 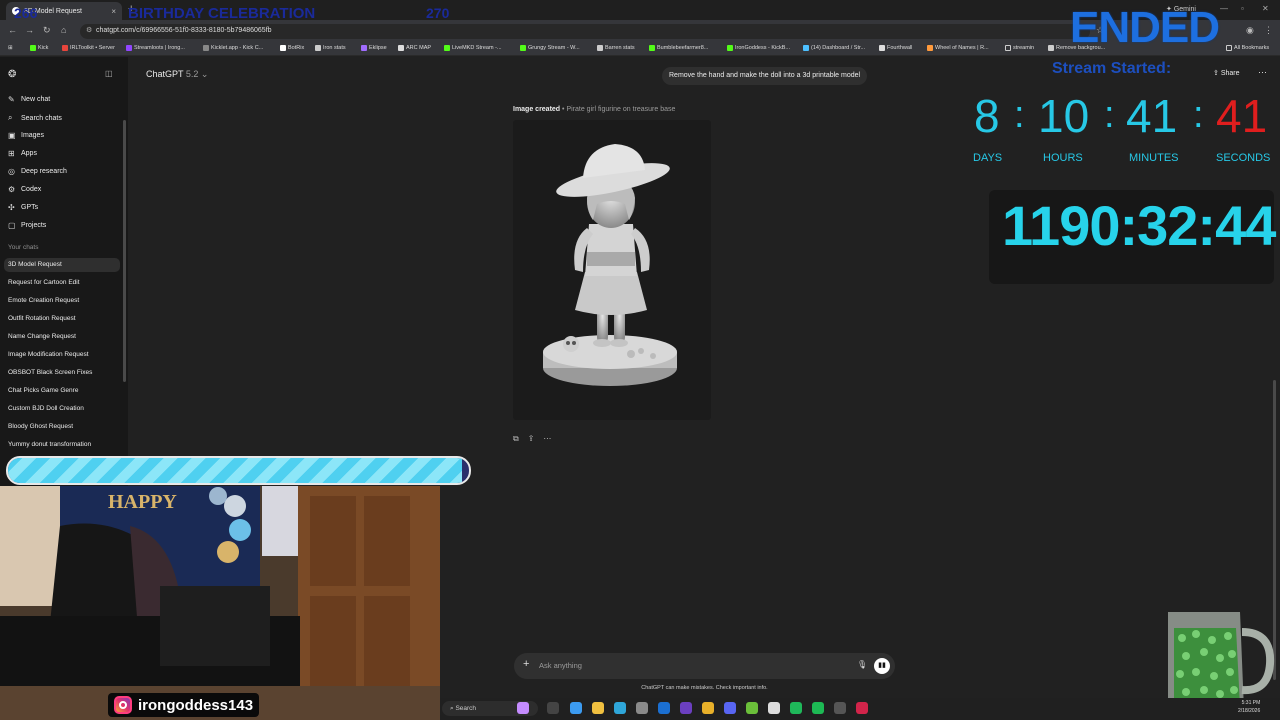 I want to click on bookmark-item: IRLToolkit • Server, so click(x=88, y=48).